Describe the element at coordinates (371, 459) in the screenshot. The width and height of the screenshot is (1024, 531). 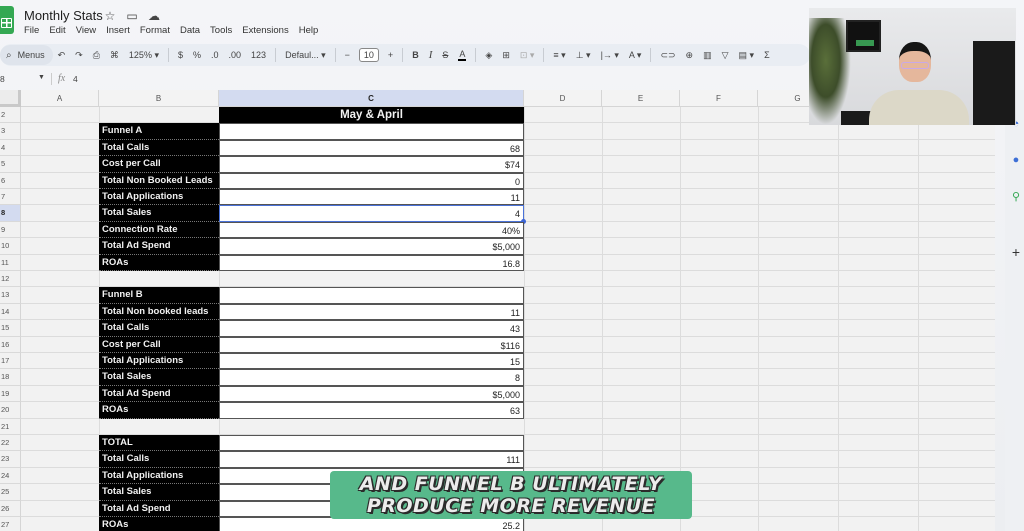
I see `metric-value: 111` at that location.